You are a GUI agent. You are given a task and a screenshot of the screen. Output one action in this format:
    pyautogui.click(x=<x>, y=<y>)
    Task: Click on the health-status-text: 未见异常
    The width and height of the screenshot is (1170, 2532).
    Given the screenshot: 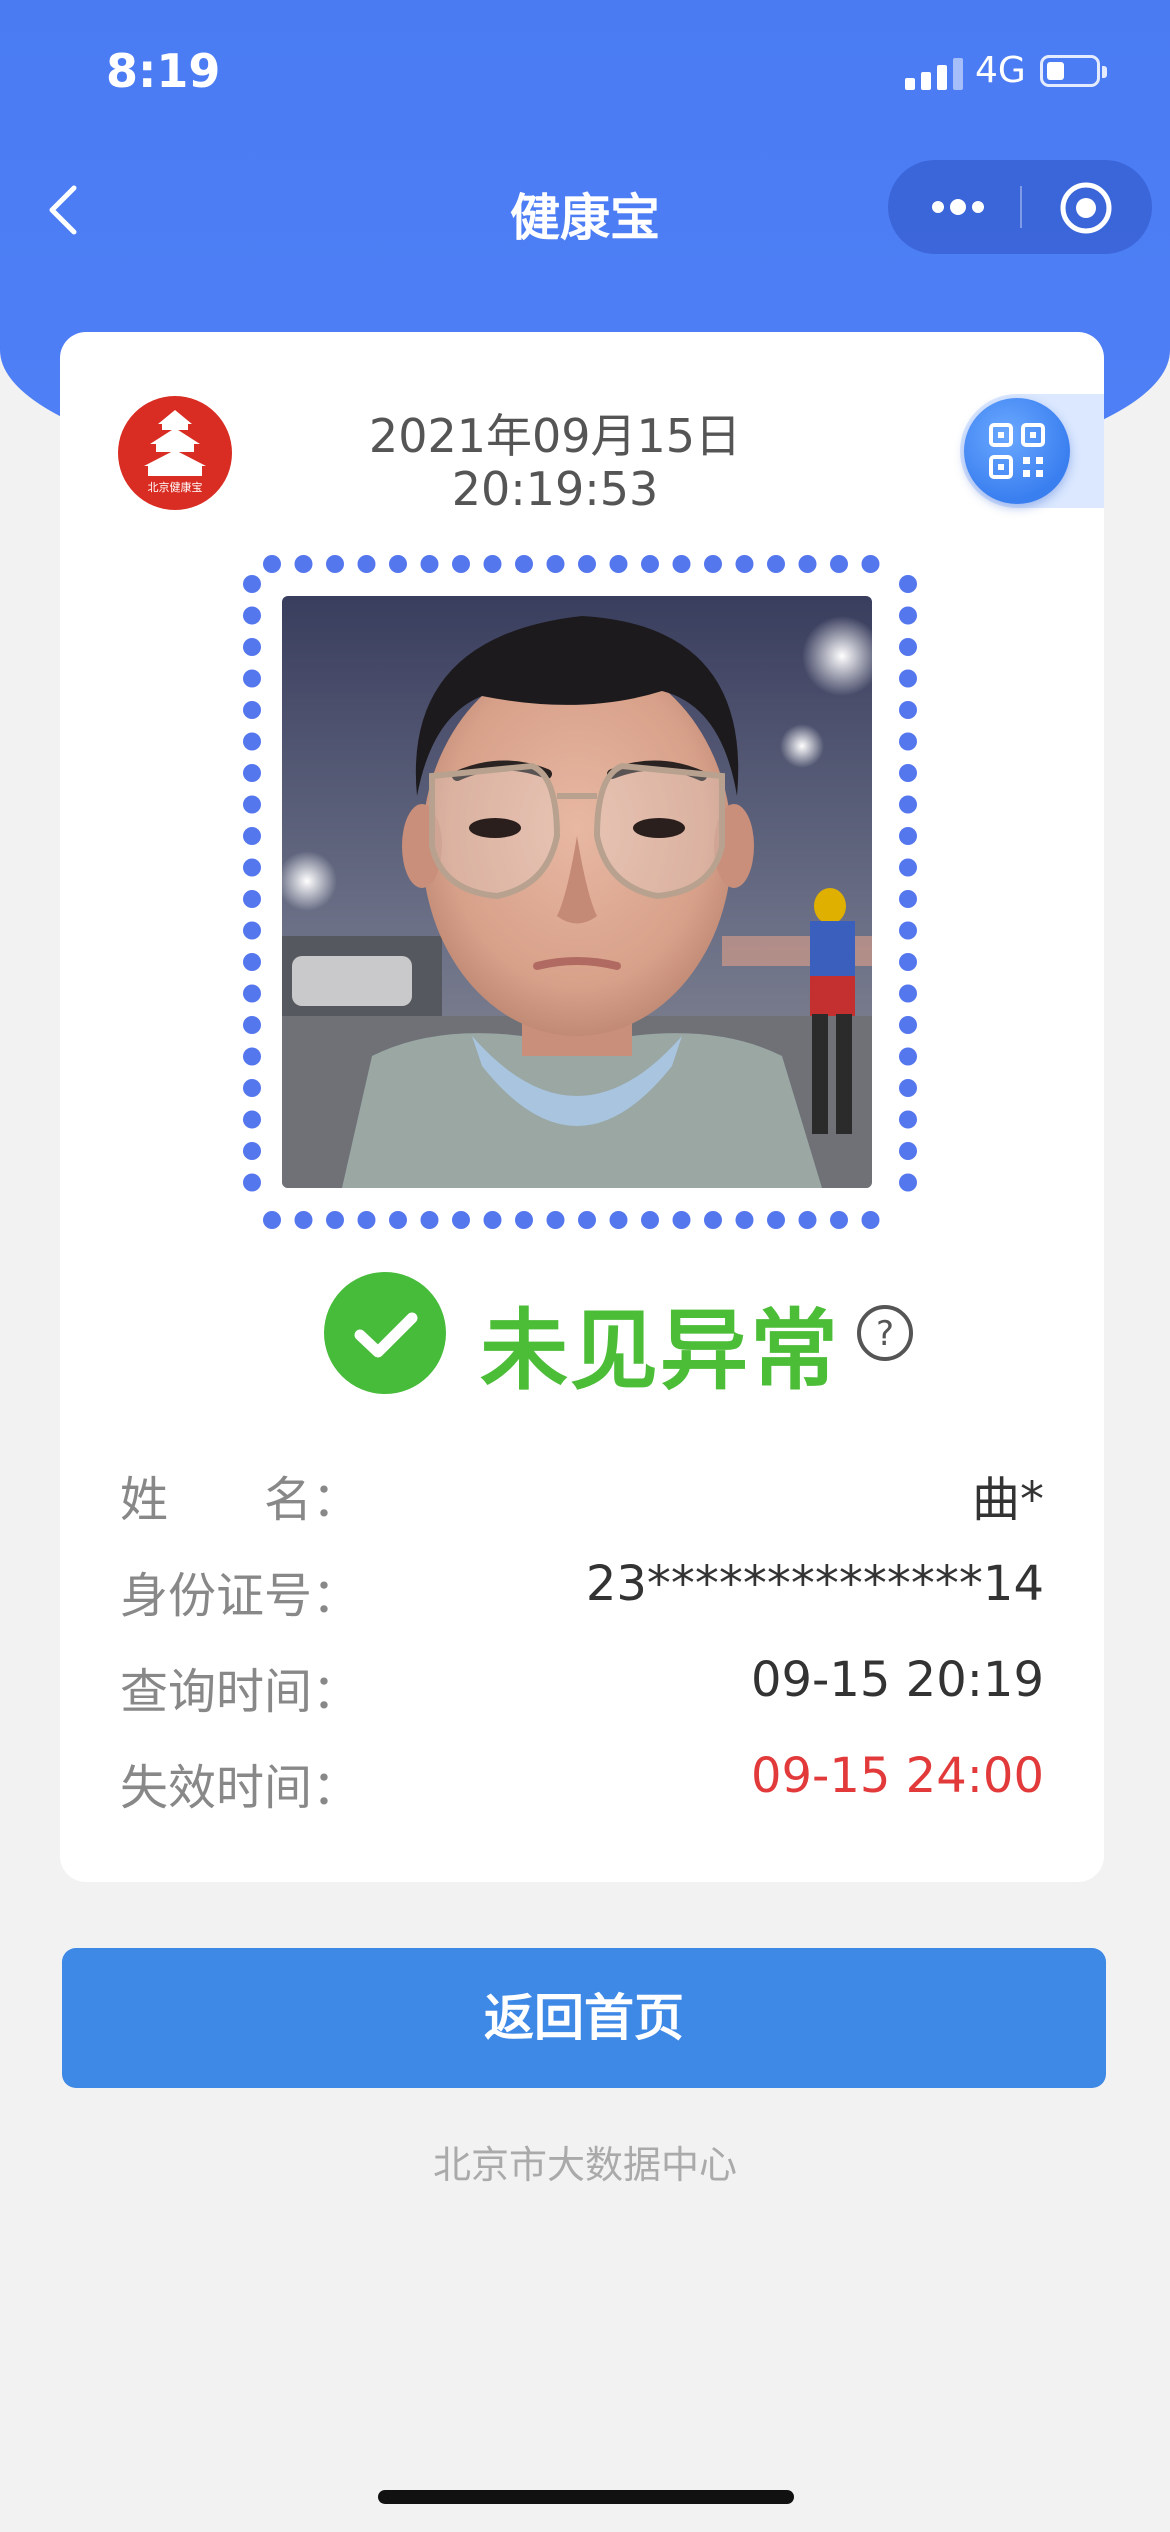 What is the action you would take?
    pyautogui.click(x=660, y=1350)
    